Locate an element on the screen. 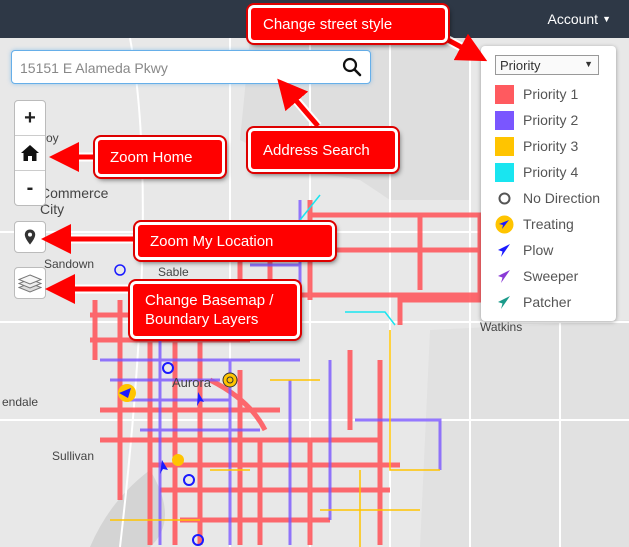 The height and width of the screenshot is (547, 629). legend-label: Priority 4 is located at coordinates (551, 172).